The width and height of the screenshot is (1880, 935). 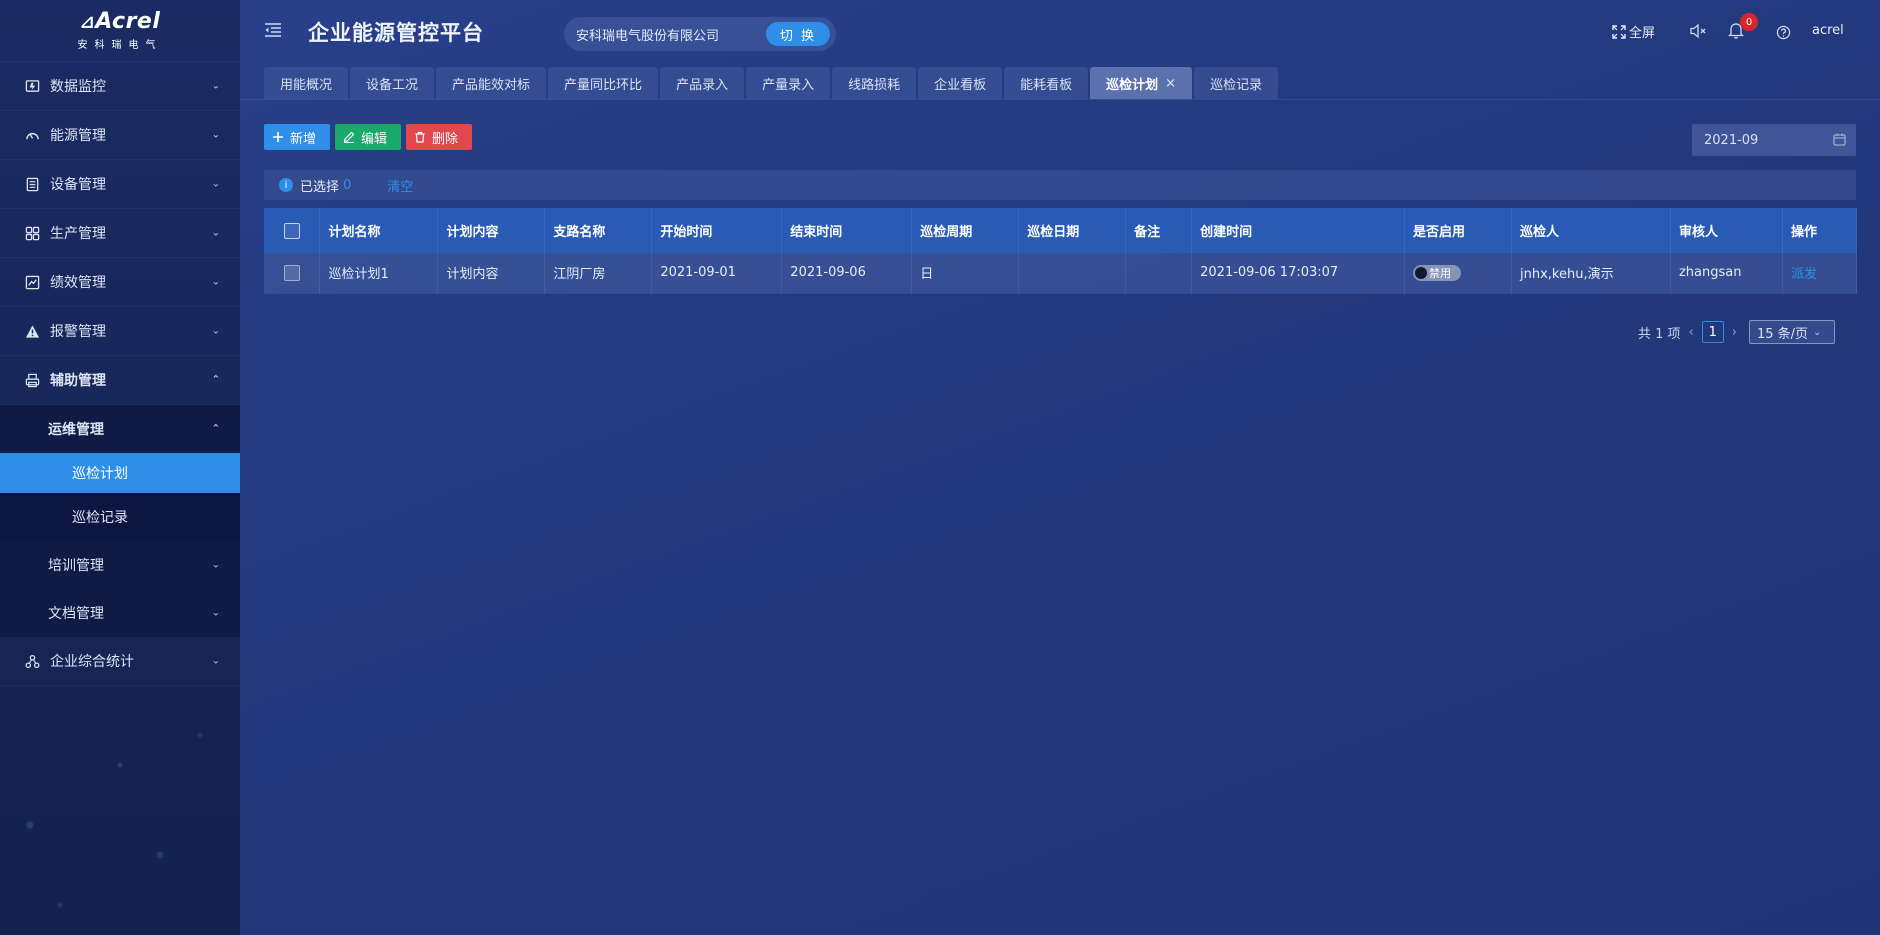 What do you see at coordinates (78, 381) in the screenshot?
I see `sidebar-item-label: 辅助管理` at bounding box center [78, 381].